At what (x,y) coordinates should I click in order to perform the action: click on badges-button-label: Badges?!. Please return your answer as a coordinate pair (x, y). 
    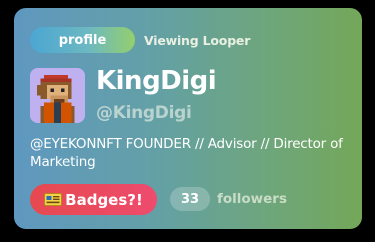
    Looking at the image, I should click on (104, 199).